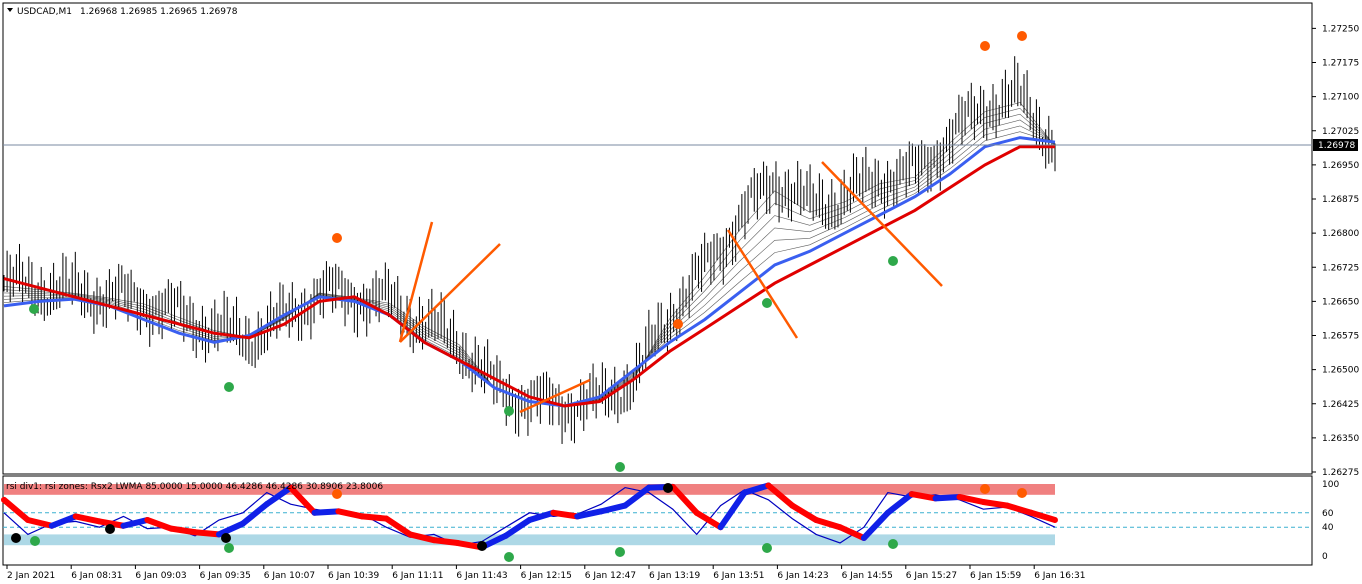 The width and height of the screenshot is (1362, 584). Describe the element at coordinates (354, 576) in the screenshot. I see `x-tick-label: 6 Jan 10:39` at that location.